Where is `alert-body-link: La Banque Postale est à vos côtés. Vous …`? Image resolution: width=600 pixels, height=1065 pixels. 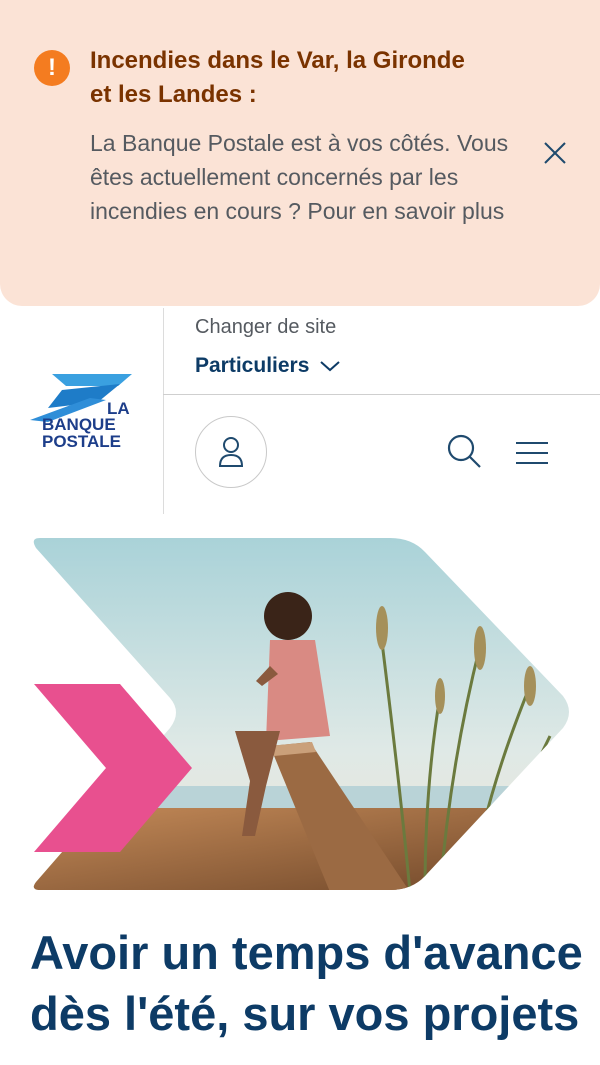 alert-body-link: La Banque Postale est à vos côtés. Vous … is located at coordinates (300, 177).